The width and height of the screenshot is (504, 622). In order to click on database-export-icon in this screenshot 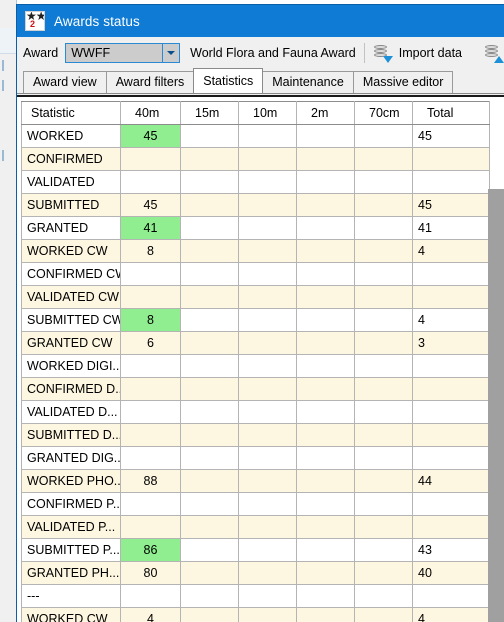, I will do `click(494, 53)`.